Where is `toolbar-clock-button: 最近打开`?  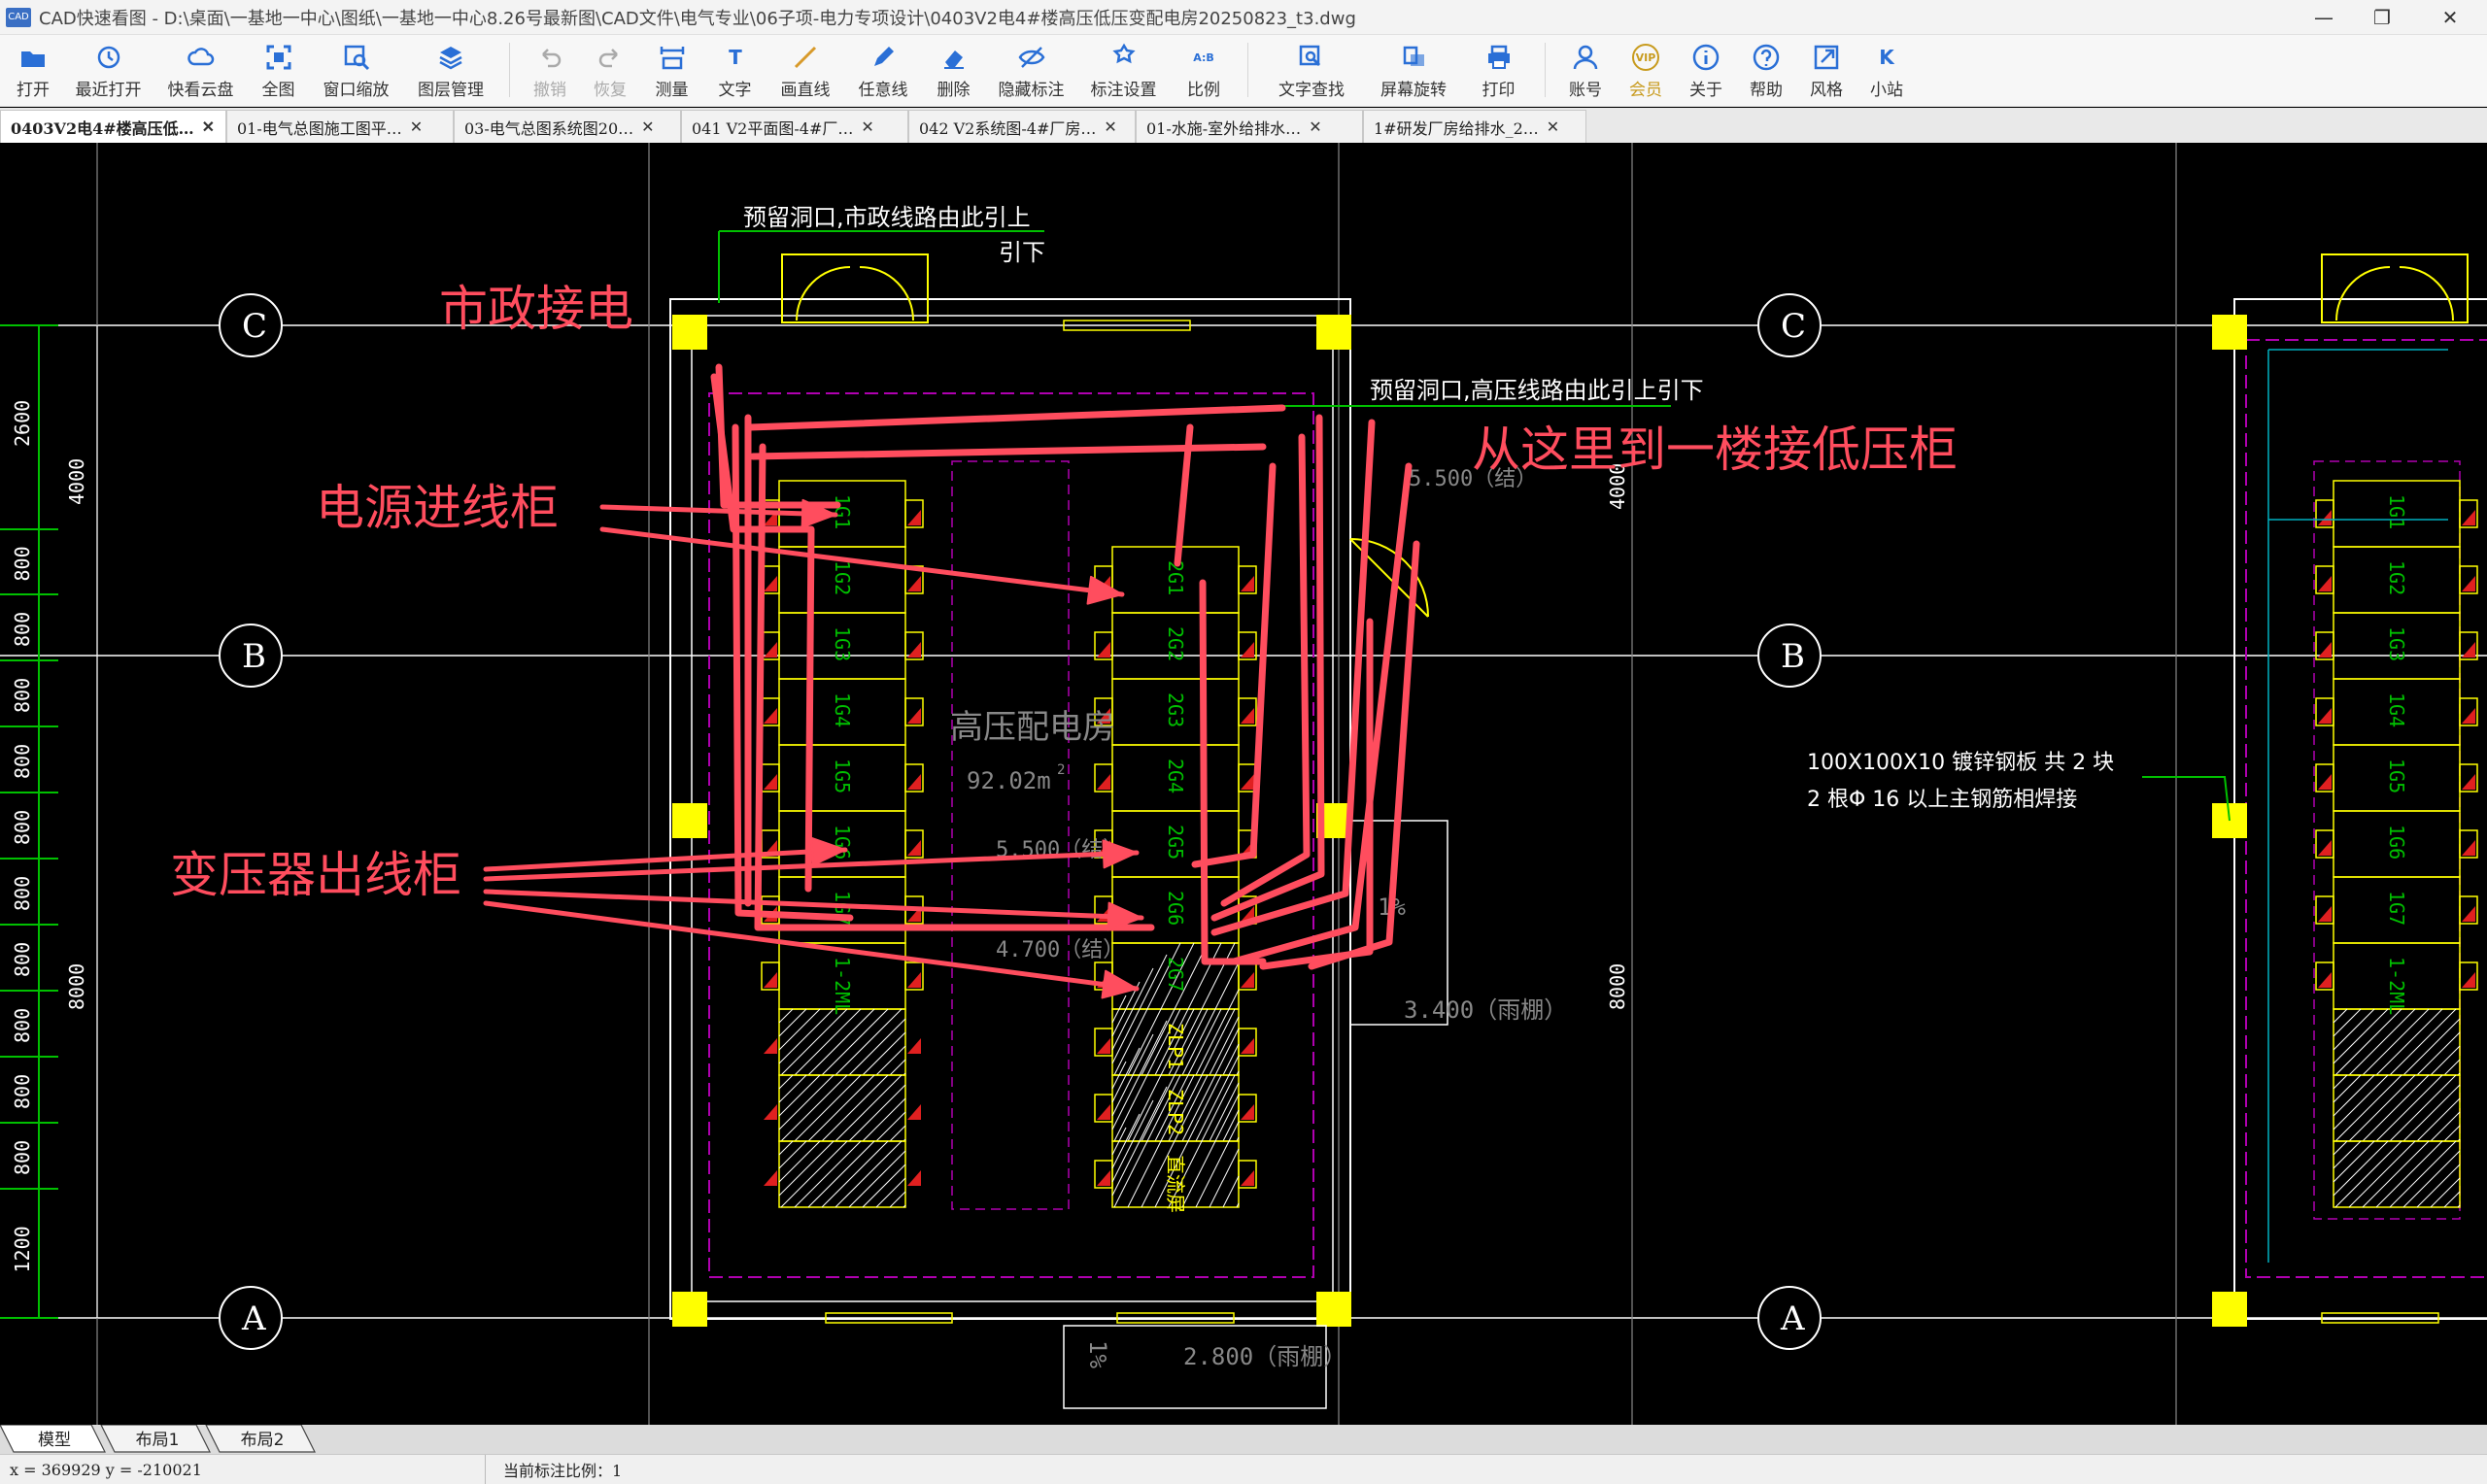
toolbar-clock-button: 最近打开 is located at coordinates (108, 71).